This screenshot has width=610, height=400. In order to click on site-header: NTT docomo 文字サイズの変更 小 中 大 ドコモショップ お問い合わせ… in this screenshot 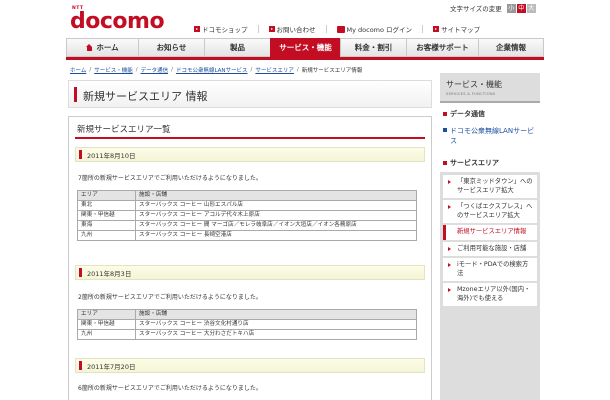, I will do `click(305, 18)`.